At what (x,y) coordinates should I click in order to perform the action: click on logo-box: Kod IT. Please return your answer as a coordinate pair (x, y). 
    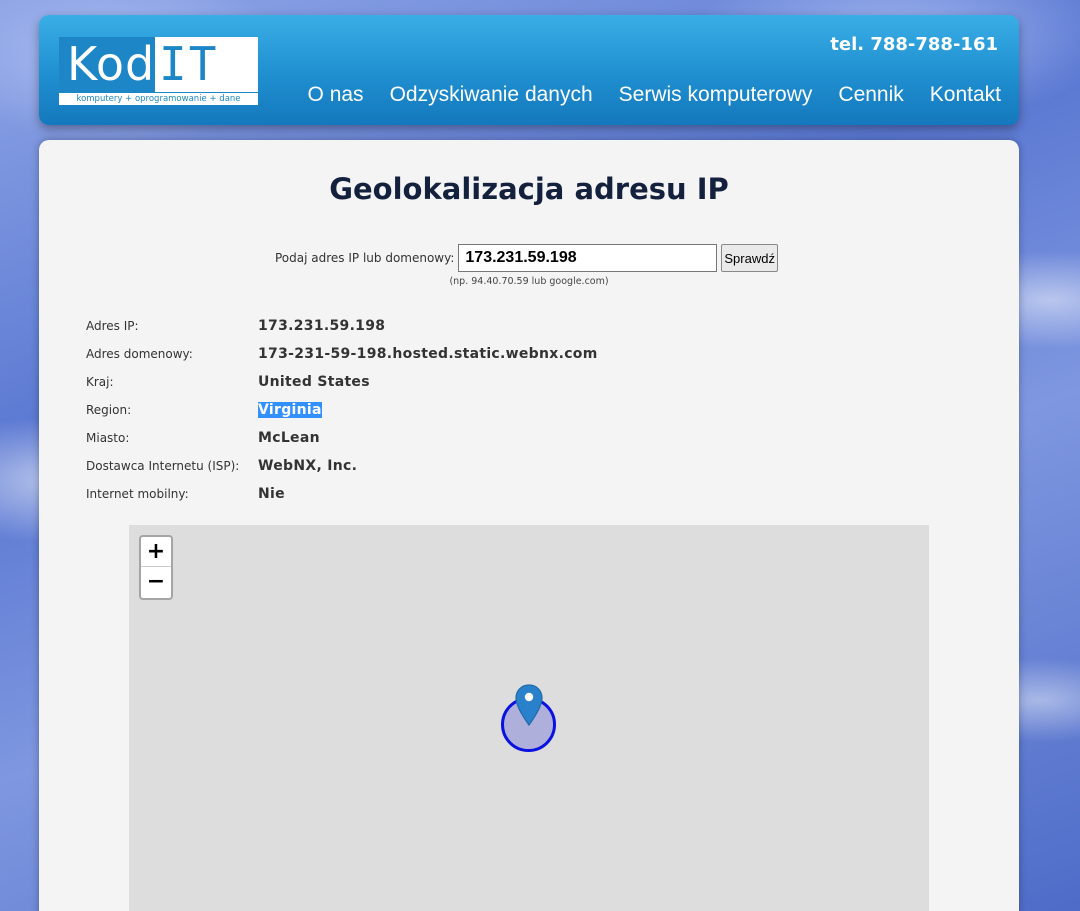
    Looking at the image, I should click on (158, 64).